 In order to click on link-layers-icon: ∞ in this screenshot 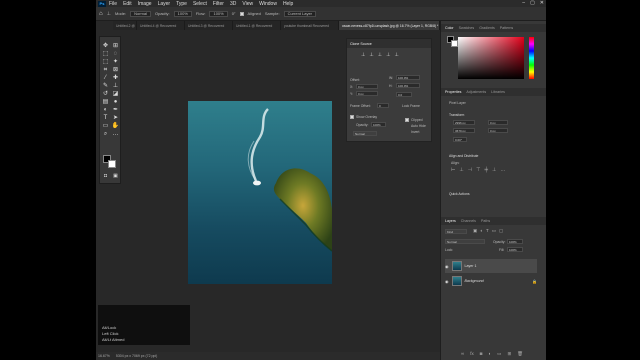, I will do `click(462, 354)`.